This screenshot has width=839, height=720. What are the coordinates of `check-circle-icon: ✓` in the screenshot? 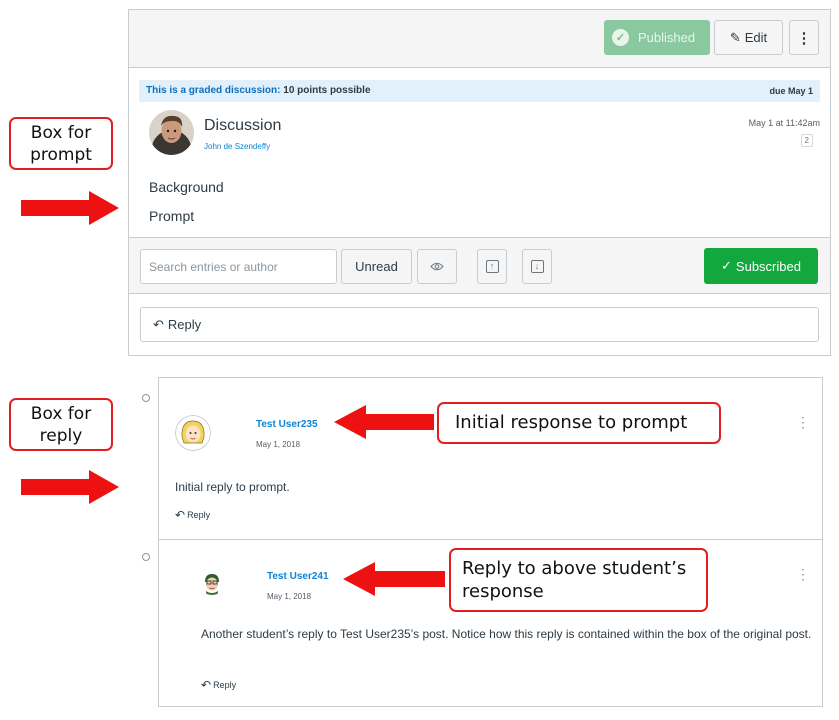 It's located at (620, 37).